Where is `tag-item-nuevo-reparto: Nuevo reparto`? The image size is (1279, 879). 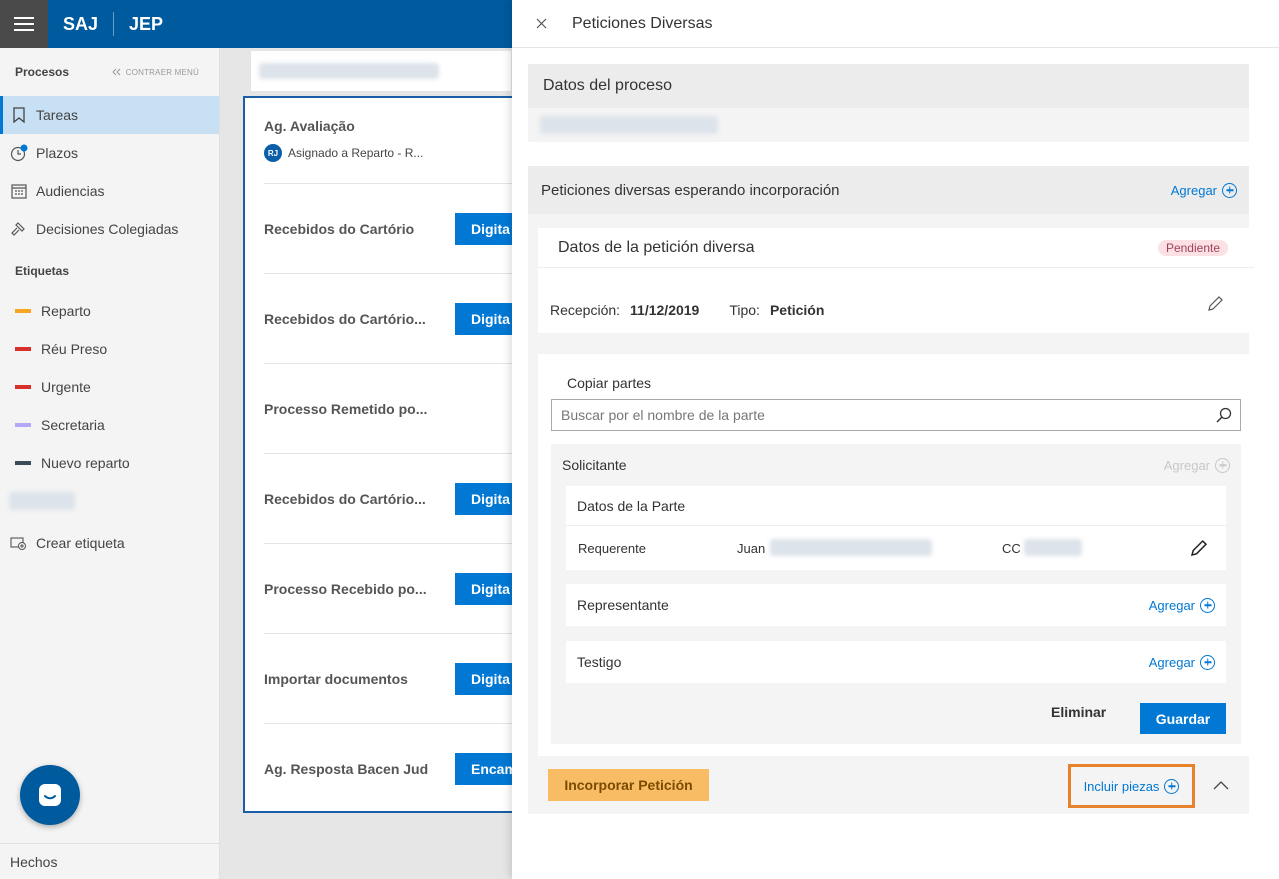 tag-item-nuevo-reparto: Nuevo reparto is located at coordinates (109, 463).